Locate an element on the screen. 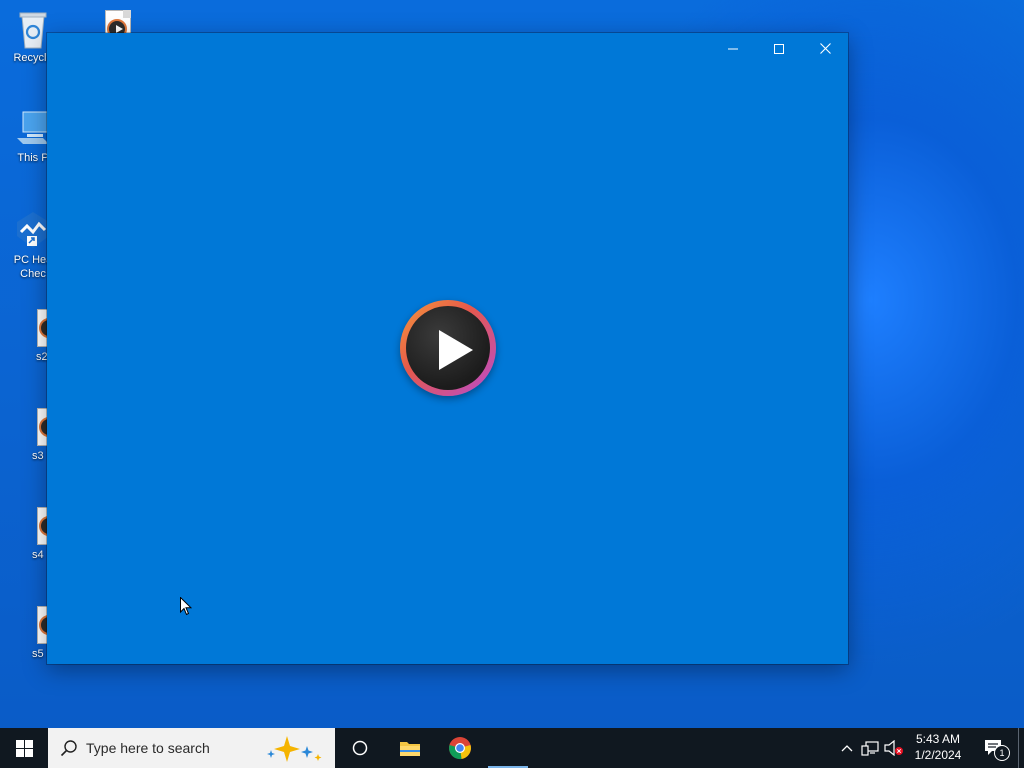 The image size is (1024, 768). close-button is located at coordinates (825, 48).